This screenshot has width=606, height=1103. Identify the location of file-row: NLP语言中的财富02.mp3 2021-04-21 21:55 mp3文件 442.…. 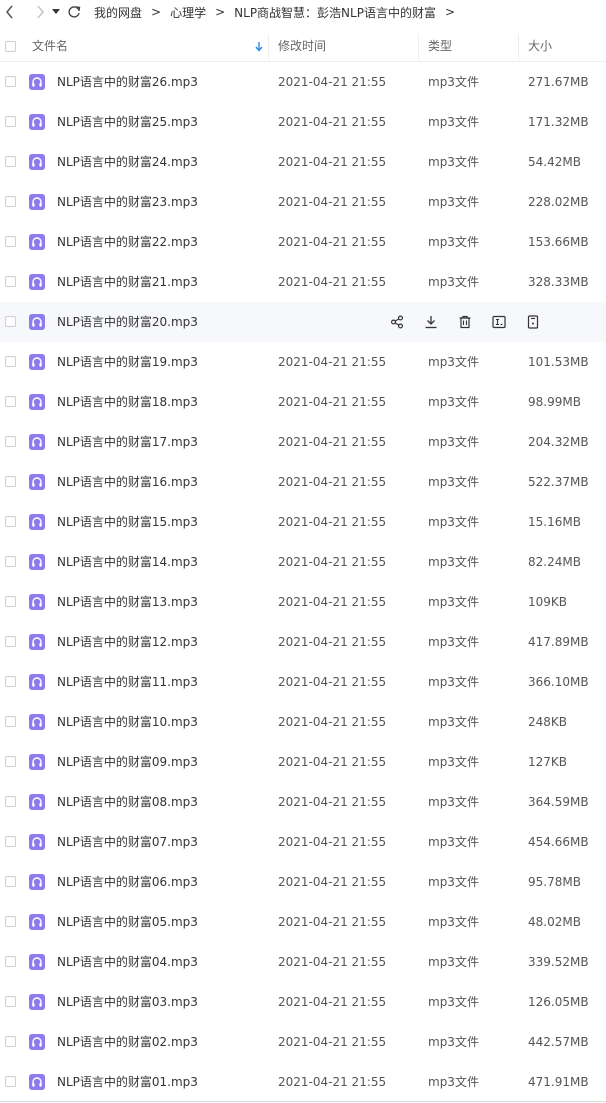
(303, 1042).